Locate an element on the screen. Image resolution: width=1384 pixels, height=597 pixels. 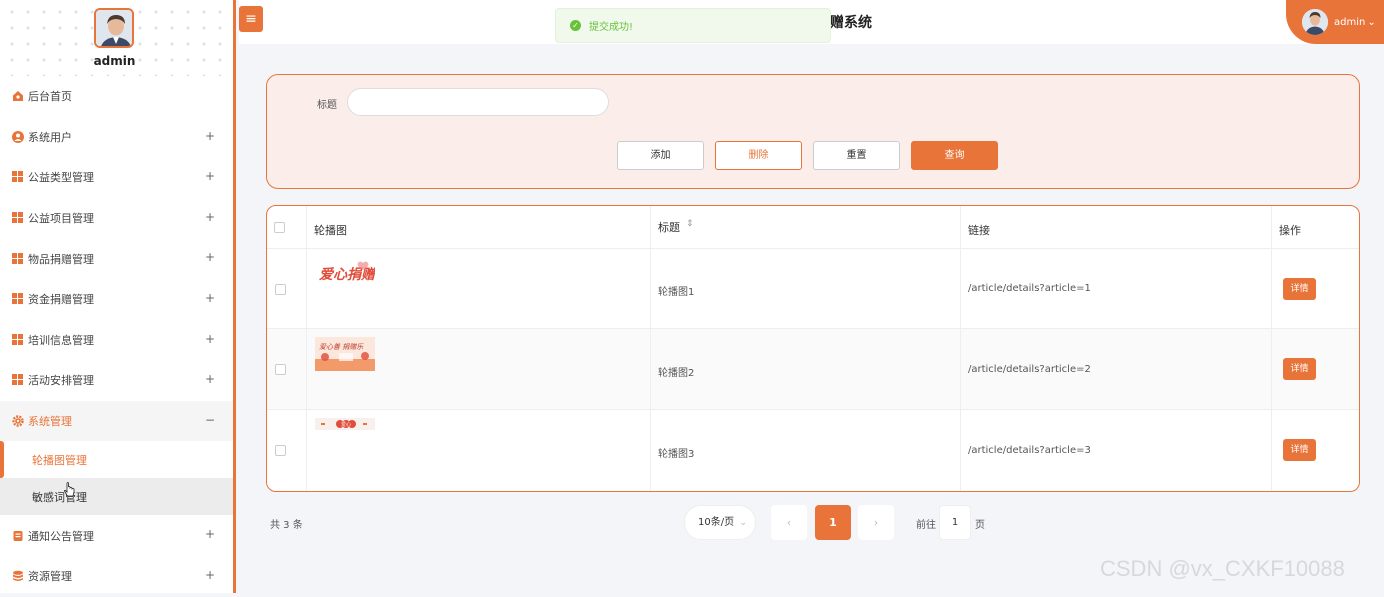
sidebar-item-fund-donations: 资金捐赠管理 + is located at coordinates (116, 299).